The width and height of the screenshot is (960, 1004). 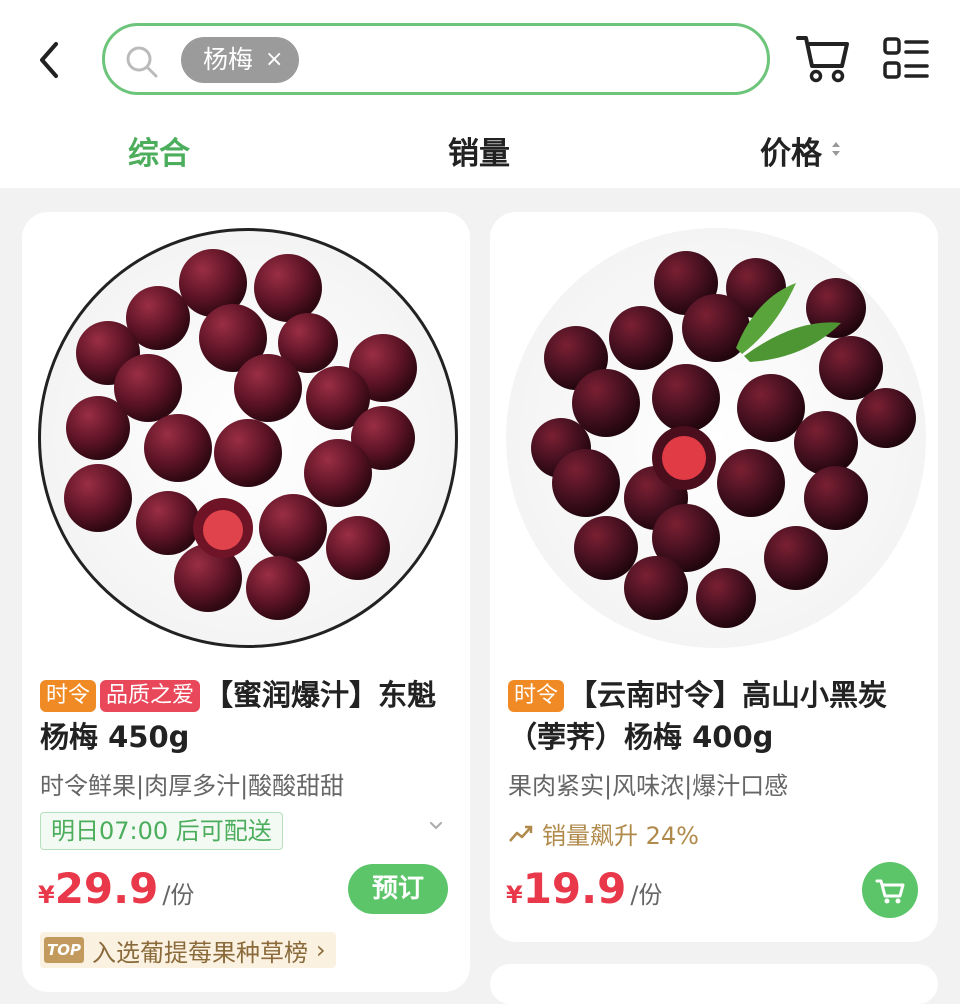 What do you see at coordinates (106, 888) in the screenshot?
I see `price-value: 29.9` at bounding box center [106, 888].